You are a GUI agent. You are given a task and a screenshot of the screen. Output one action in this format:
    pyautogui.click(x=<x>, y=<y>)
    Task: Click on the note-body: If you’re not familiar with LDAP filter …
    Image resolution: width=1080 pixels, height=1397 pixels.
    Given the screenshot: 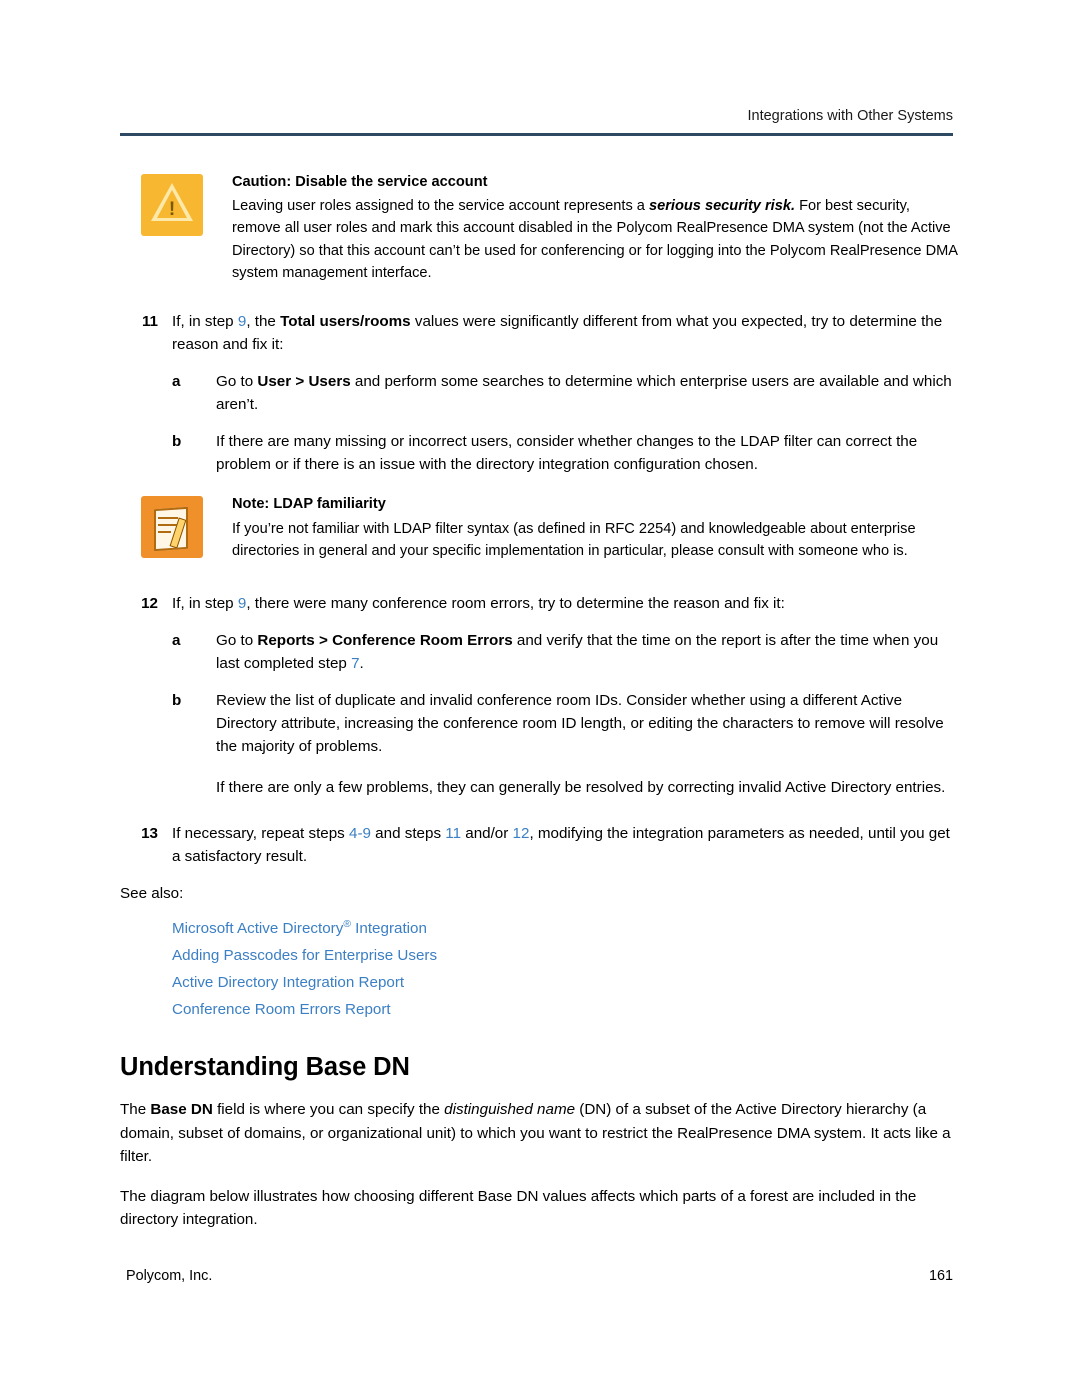 What is the action you would take?
    pyautogui.click(x=574, y=539)
    